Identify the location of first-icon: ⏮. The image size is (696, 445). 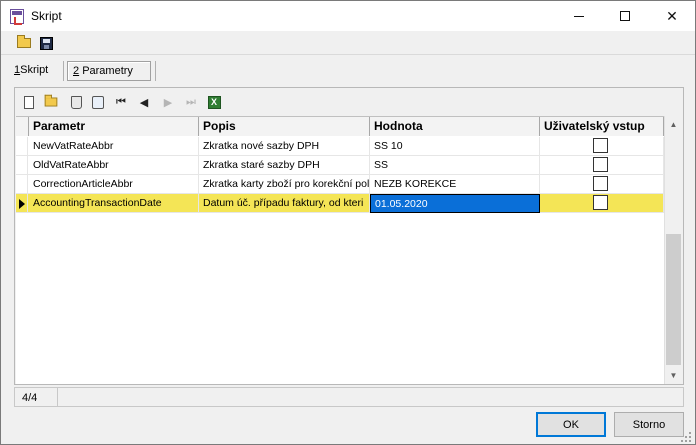
(121, 101).